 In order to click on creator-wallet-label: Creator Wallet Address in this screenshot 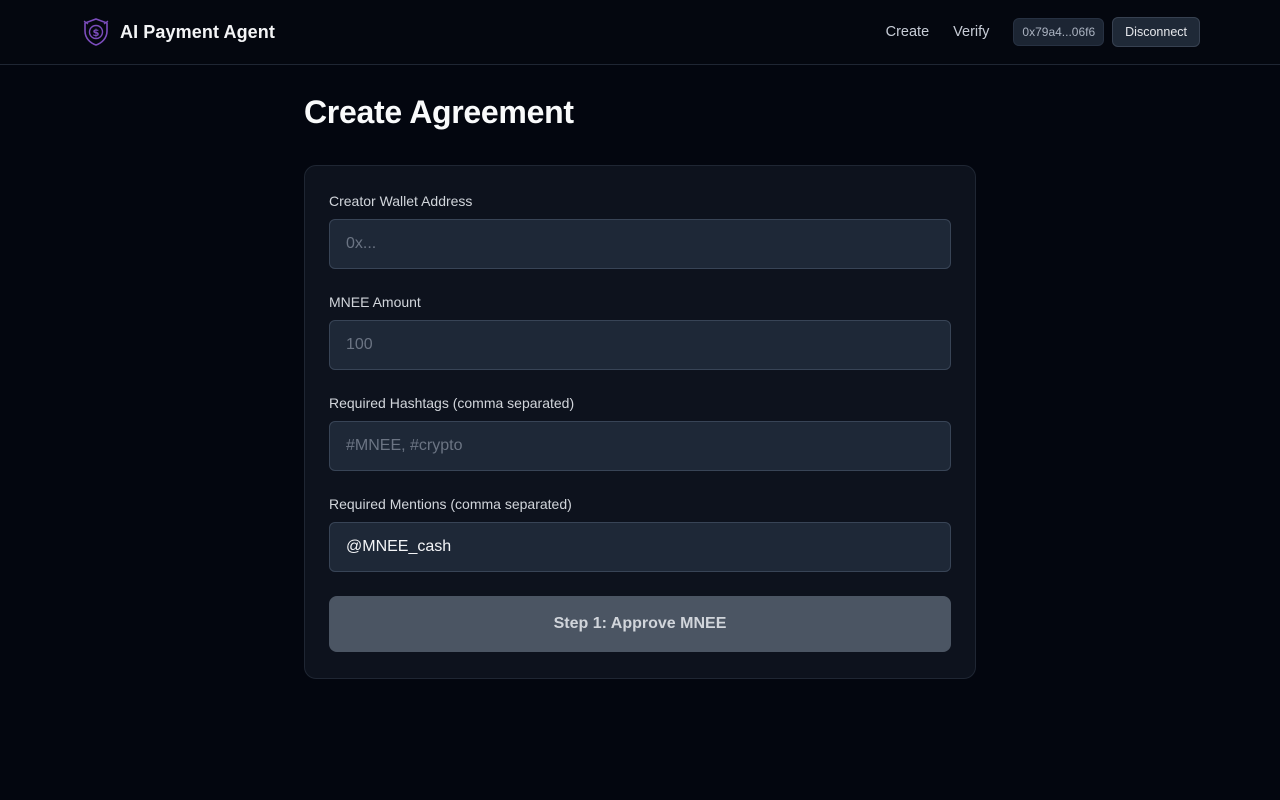, I will do `click(401, 201)`.